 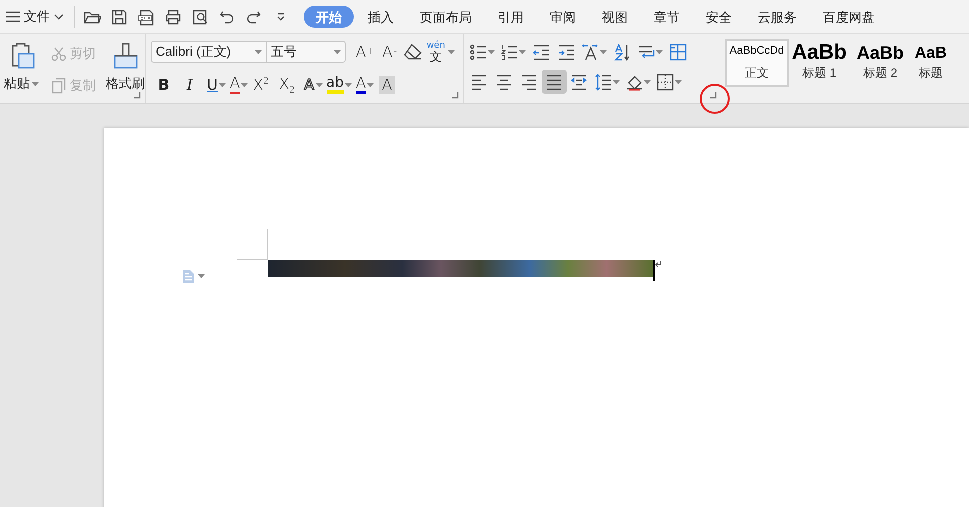 I want to click on italic-button: I, so click(x=190, y=85).